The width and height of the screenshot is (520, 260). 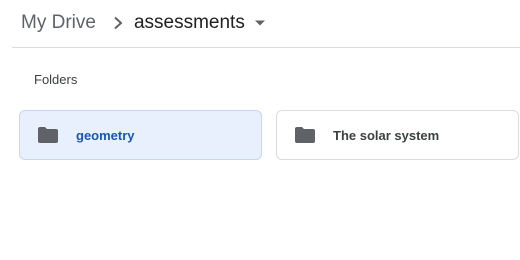 What do you see at coordinates (58, 23) in the screenshot?
I see `breadcrumb-my-drive: My Drive` at bounding box center [58, 23].